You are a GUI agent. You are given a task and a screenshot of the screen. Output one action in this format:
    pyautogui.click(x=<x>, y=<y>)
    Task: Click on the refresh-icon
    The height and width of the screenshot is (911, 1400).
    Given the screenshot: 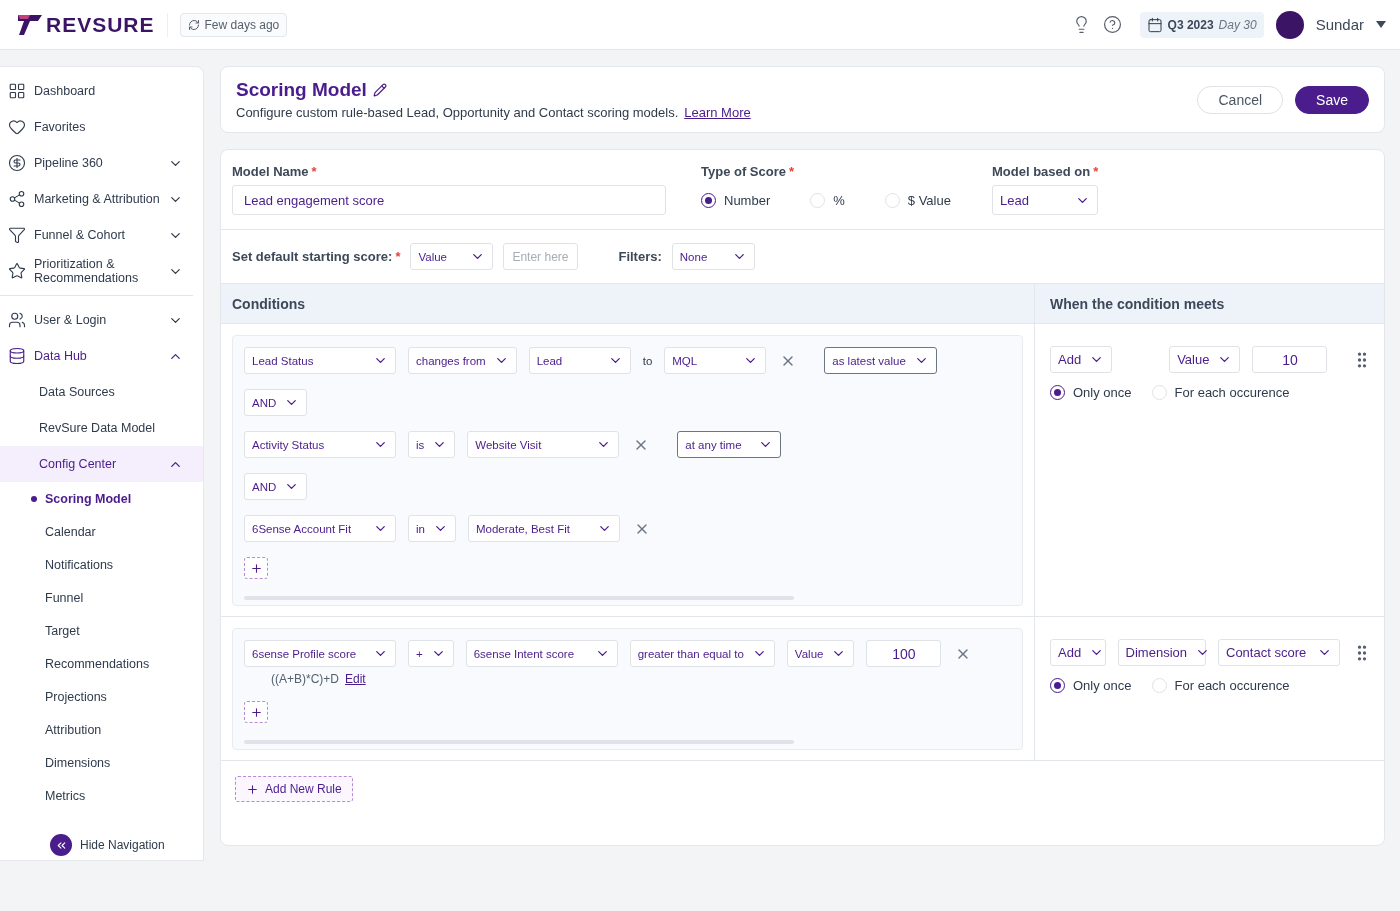 What is the action you would take?
    pyautogui.click(x=193, y=24)
    